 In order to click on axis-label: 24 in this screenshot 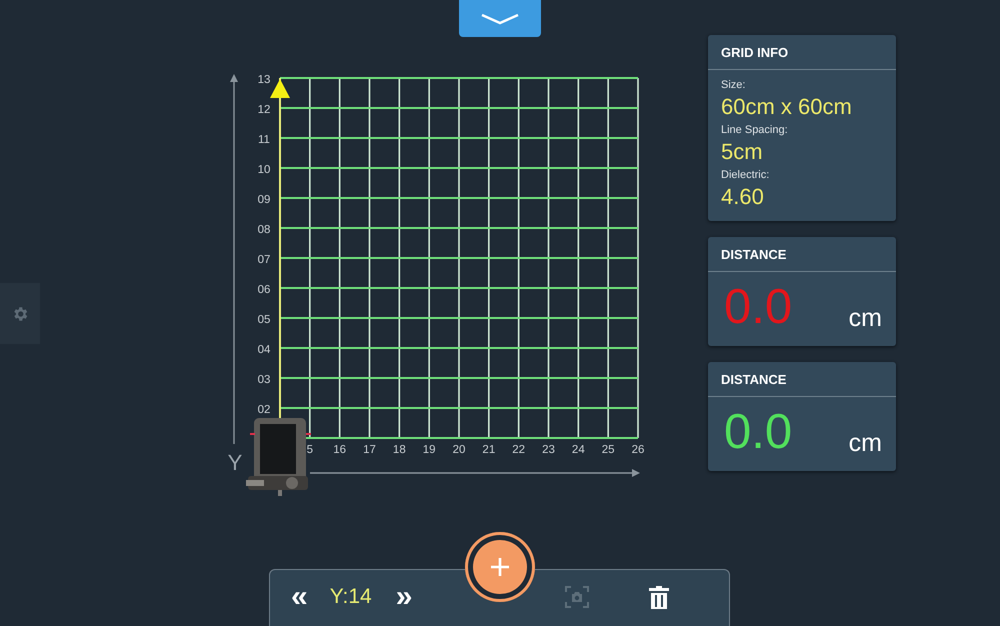, I will do `click(578, 450)`.